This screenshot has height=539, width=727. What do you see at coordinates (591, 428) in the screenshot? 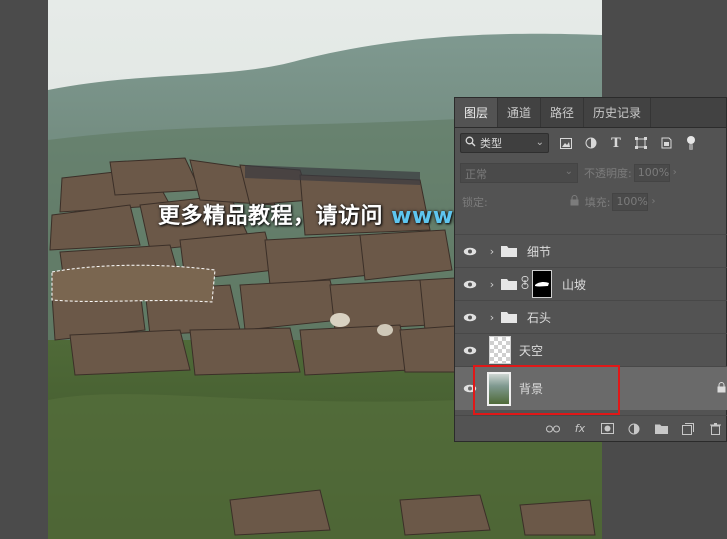
I see `layers-bottom-toolbar: fx` at bounding box center [591, 428].